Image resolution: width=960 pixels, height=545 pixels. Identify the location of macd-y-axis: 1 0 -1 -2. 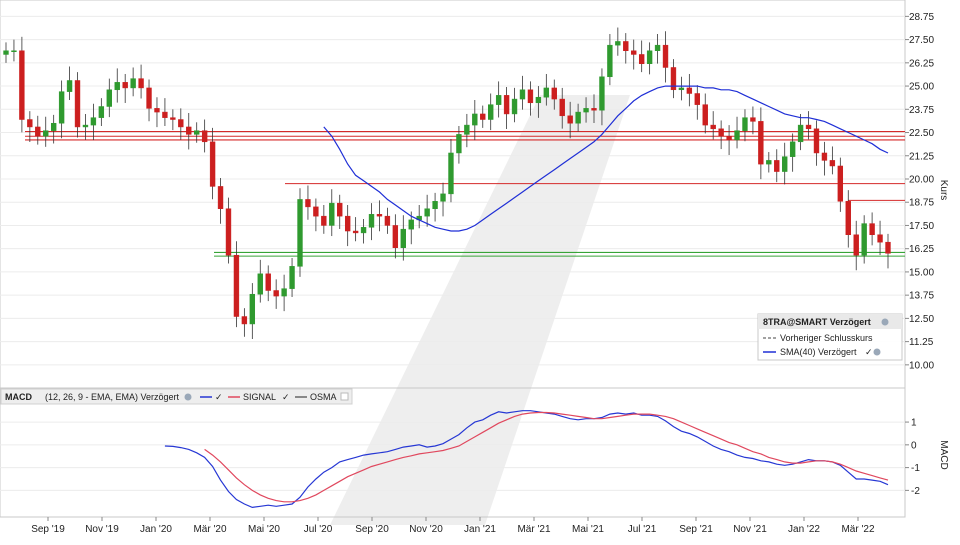
(912, 457).